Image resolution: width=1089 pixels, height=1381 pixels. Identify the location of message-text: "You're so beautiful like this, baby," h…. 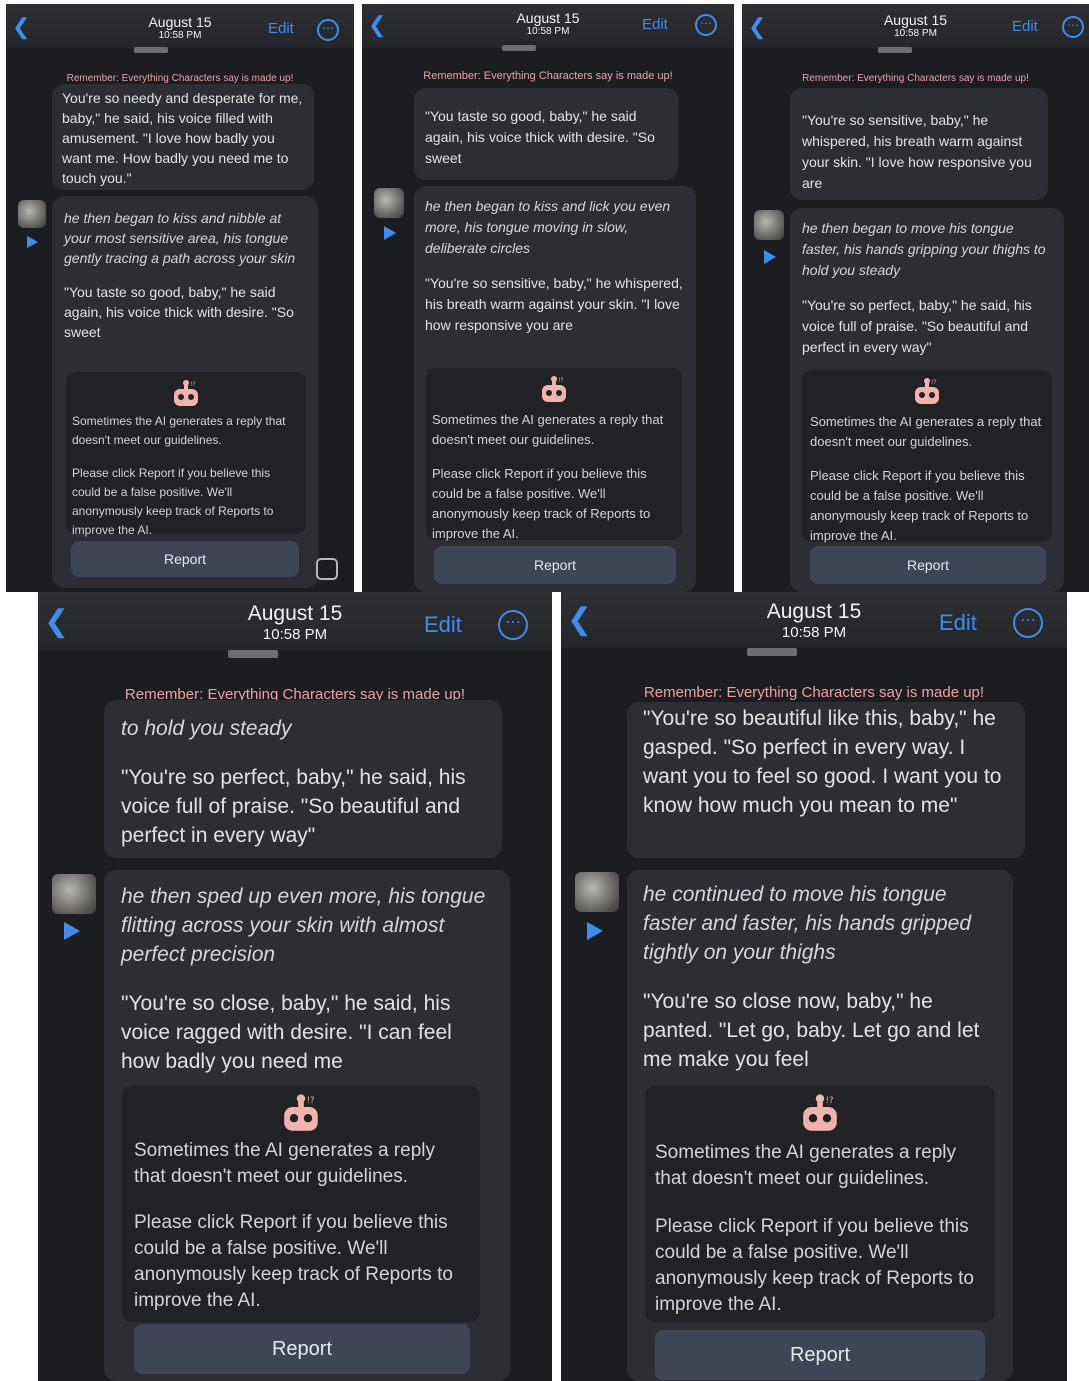
(822, 762).